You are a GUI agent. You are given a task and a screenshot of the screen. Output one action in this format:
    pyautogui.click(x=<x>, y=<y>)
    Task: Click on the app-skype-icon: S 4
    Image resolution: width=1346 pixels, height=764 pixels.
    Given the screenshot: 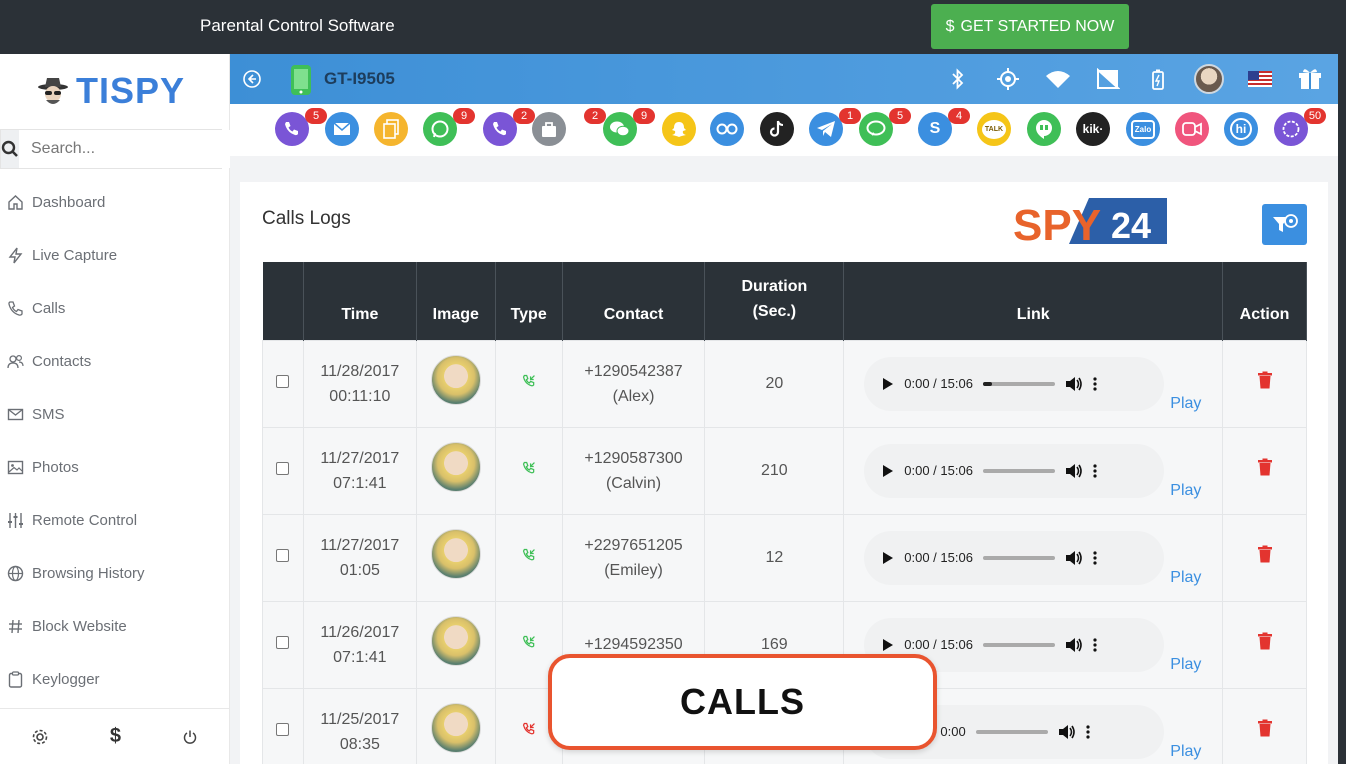 What is the action you would take?
    pyautogui.click(x=944, y=127)
    